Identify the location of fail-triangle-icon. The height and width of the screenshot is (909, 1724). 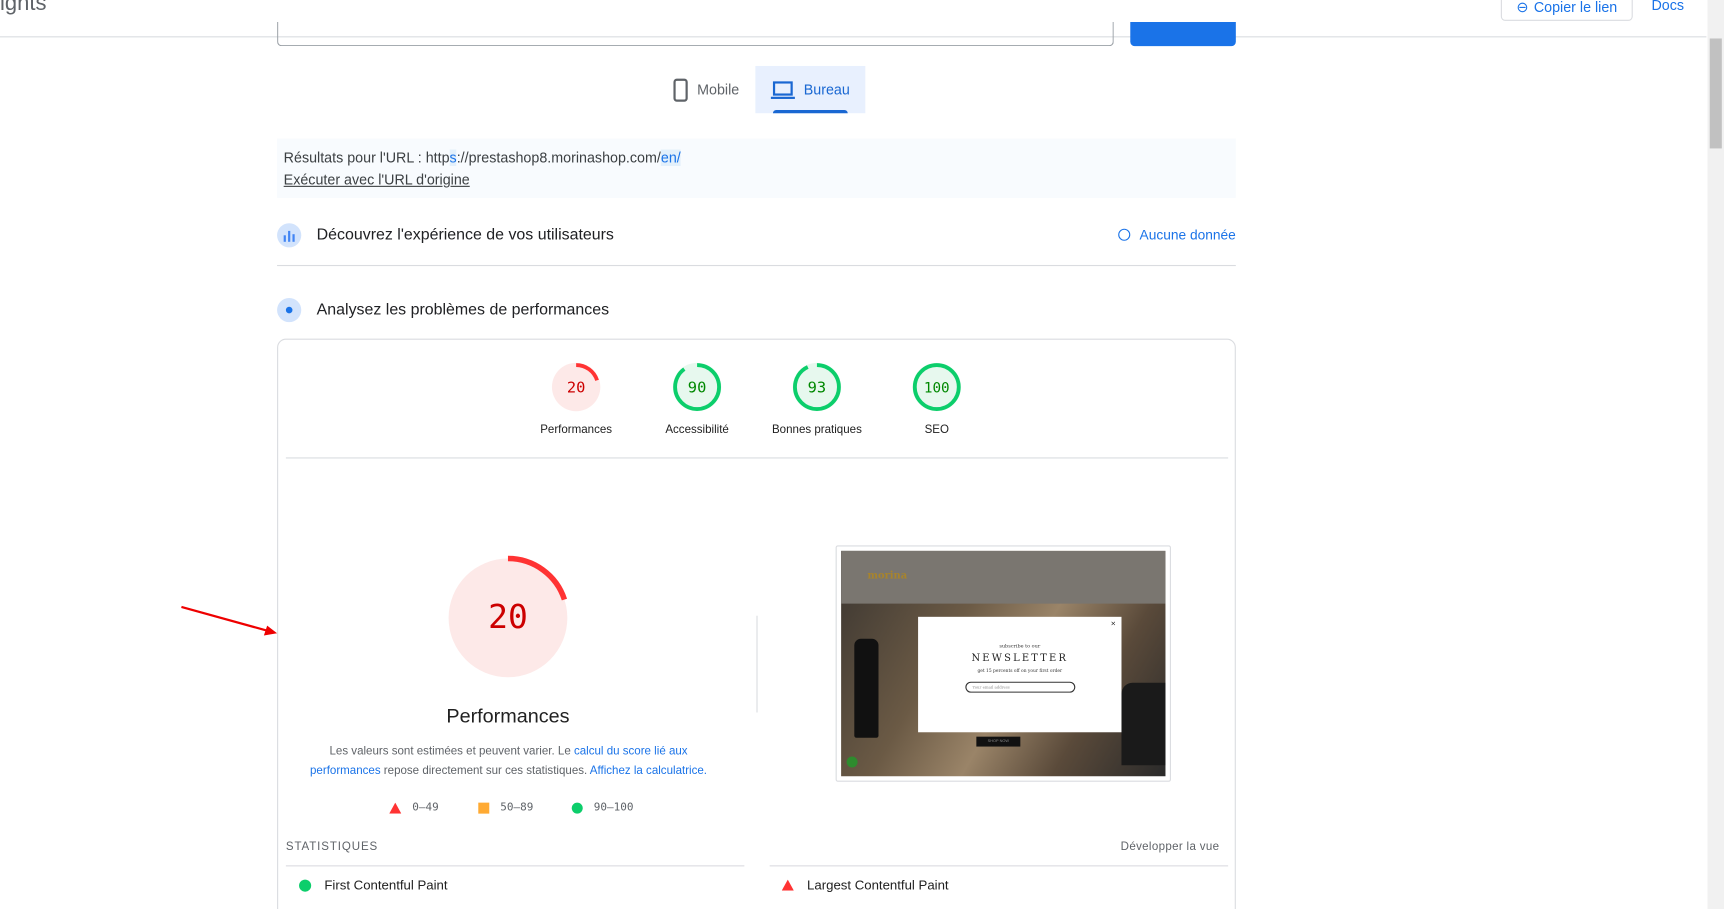
(787, 885).